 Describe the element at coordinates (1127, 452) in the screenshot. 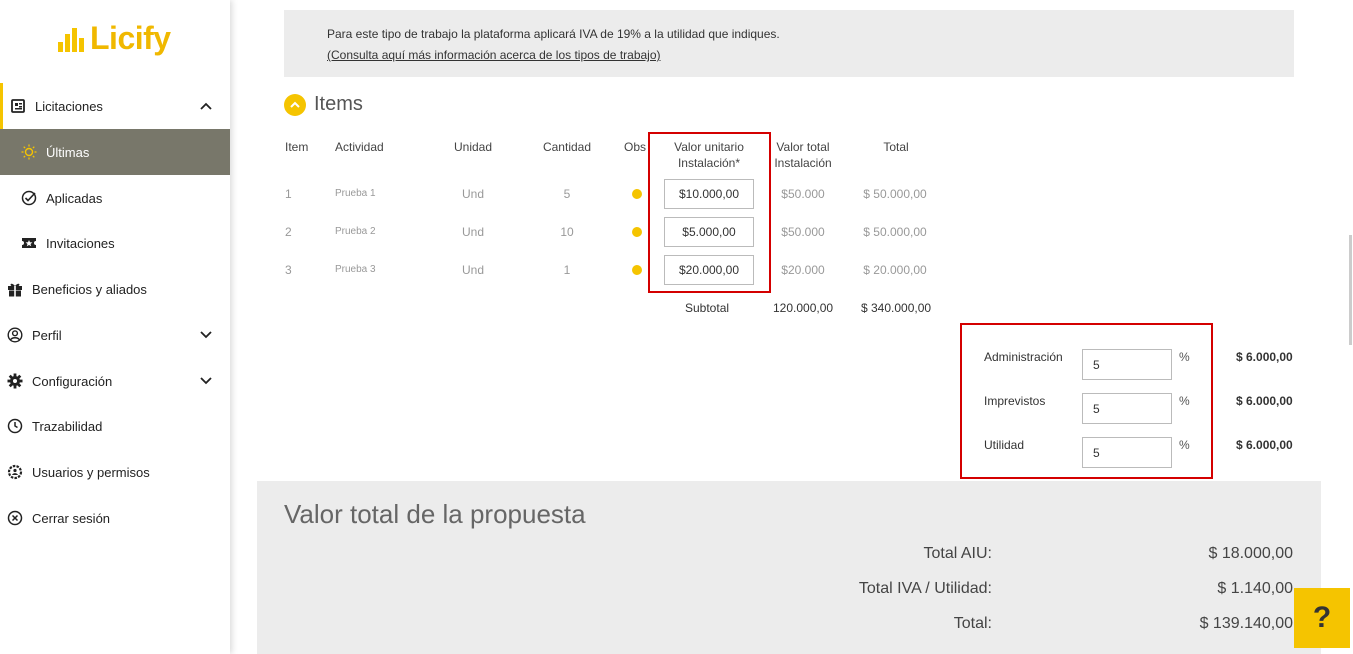

I see `utilidad-input: 5` at that location.